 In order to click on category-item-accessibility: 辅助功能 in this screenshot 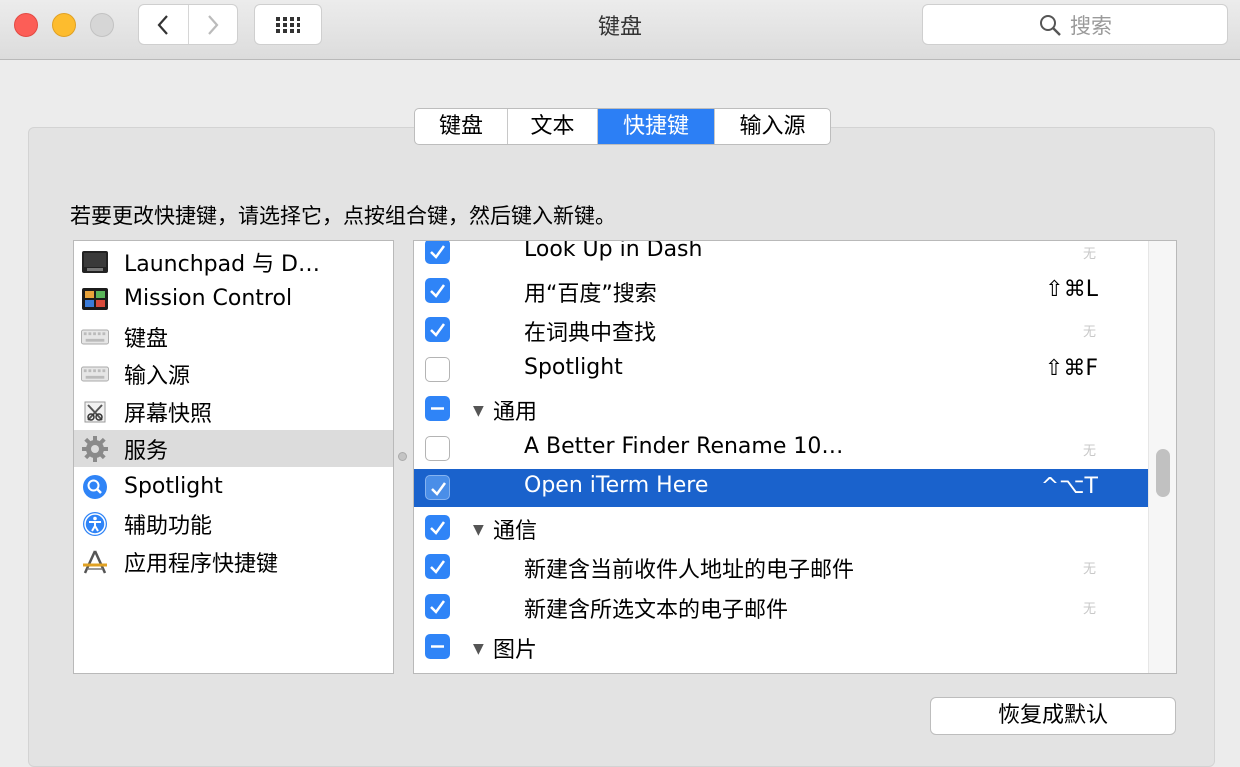, I will do `click(233, 523)`.